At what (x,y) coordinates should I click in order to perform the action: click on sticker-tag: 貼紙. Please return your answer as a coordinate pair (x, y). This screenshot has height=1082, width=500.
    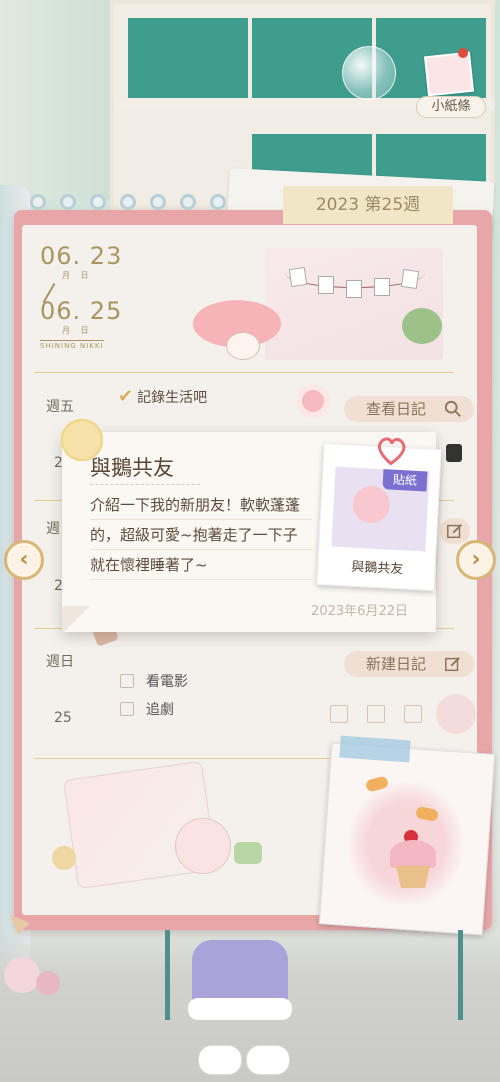
    Looking at the image, I should click on (405, 480).